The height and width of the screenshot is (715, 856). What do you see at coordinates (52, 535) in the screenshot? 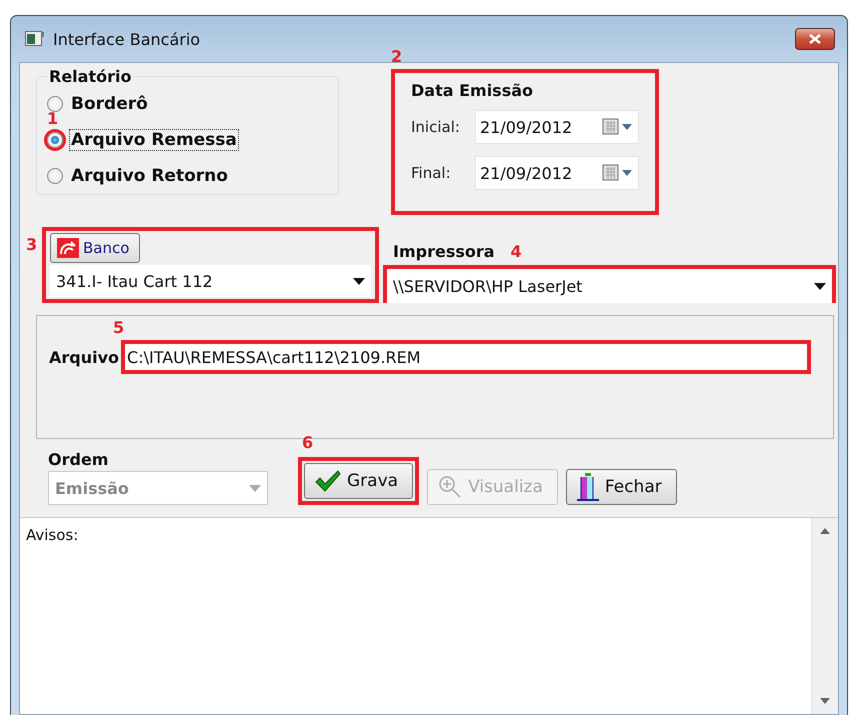
I see `messages-label: Avisos:` at bounding box center [52, 535].